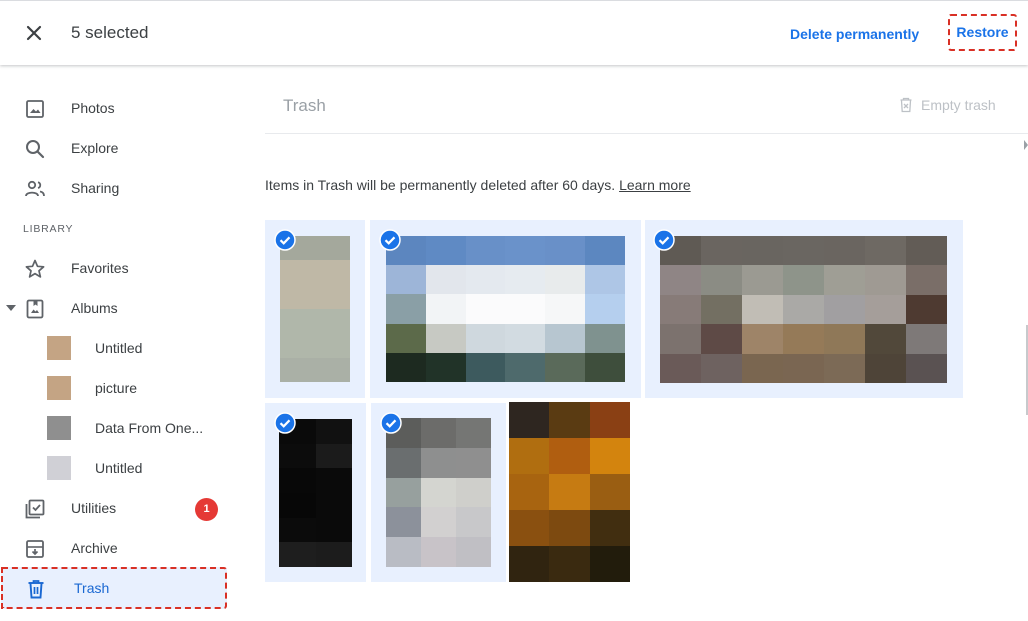  Describe the element at coordinates (1026, 375) in the screenshot. I see `scrollbar` at that location.